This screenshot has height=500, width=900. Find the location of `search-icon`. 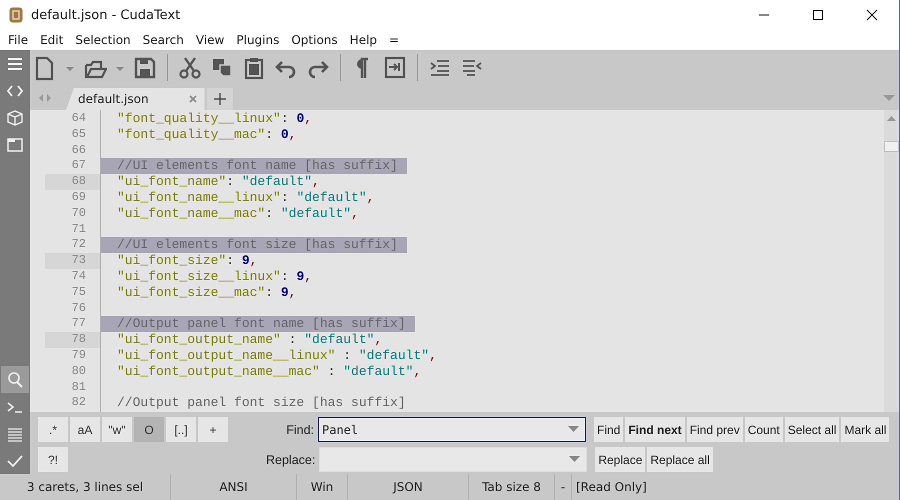

search-icon is located at coordinates (15, 379).